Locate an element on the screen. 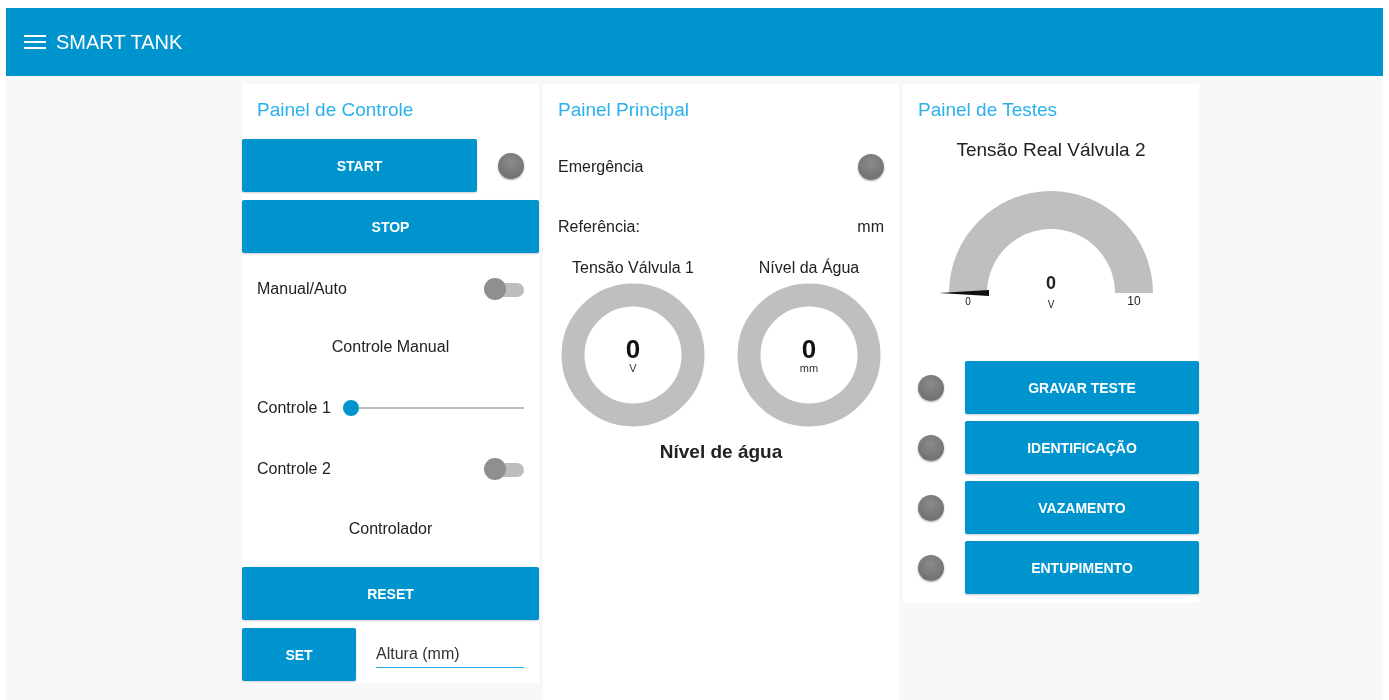 This screenshot has width=1389, height=700. test-button: GRAVAR TESTE is located at coordinates (1082, 387).